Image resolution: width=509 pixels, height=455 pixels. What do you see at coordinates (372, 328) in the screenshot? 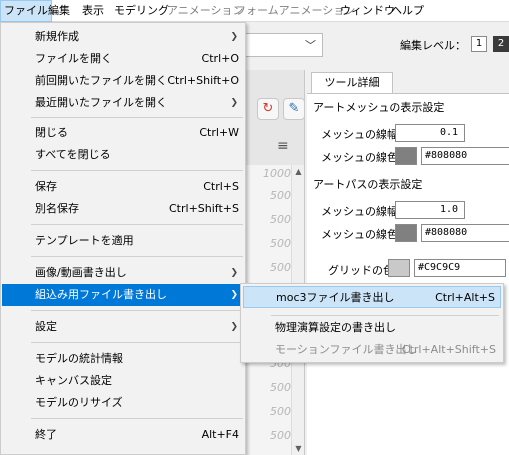
I see `menu-item-export-physics: 物理演算設定の書き出し` at bounding box center [372, 328].